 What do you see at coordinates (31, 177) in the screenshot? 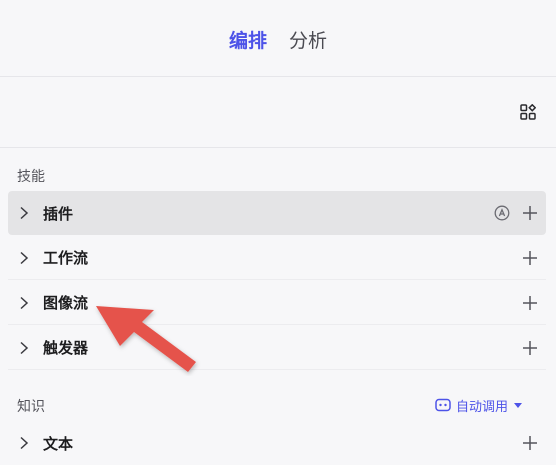
I see `section-title-skills: 技能` at bounding box center [31, 177].